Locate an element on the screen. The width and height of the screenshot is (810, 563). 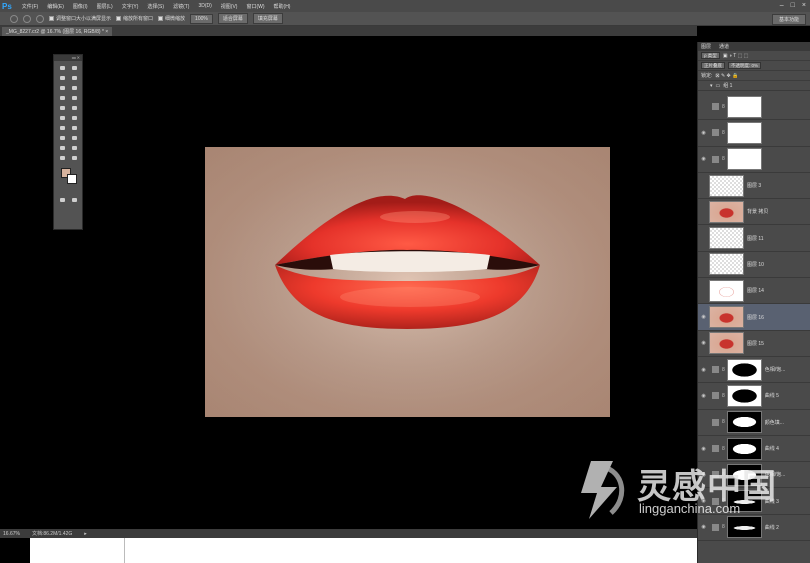
menu-filter: 滤镜(T) is located at coordinates (181, 6).